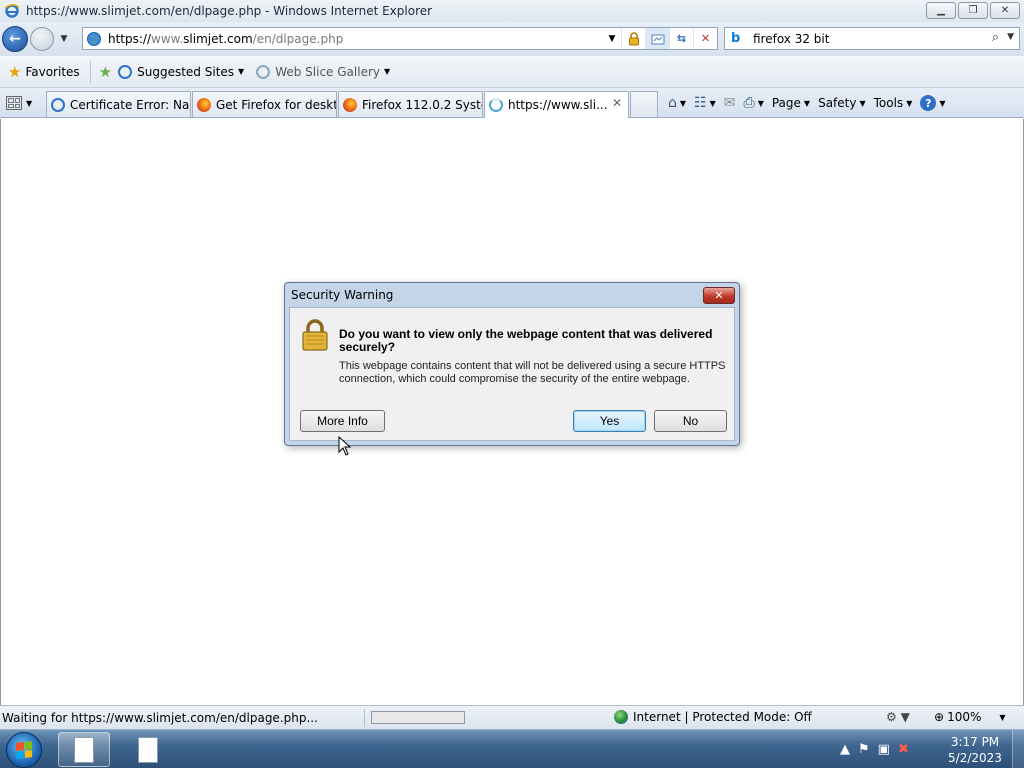 The image size is (1024, 768). What do you see at coordinates (657, 38) in the screenshot?
I see `compatibility-view-icon` at bounding box center [657, 38].